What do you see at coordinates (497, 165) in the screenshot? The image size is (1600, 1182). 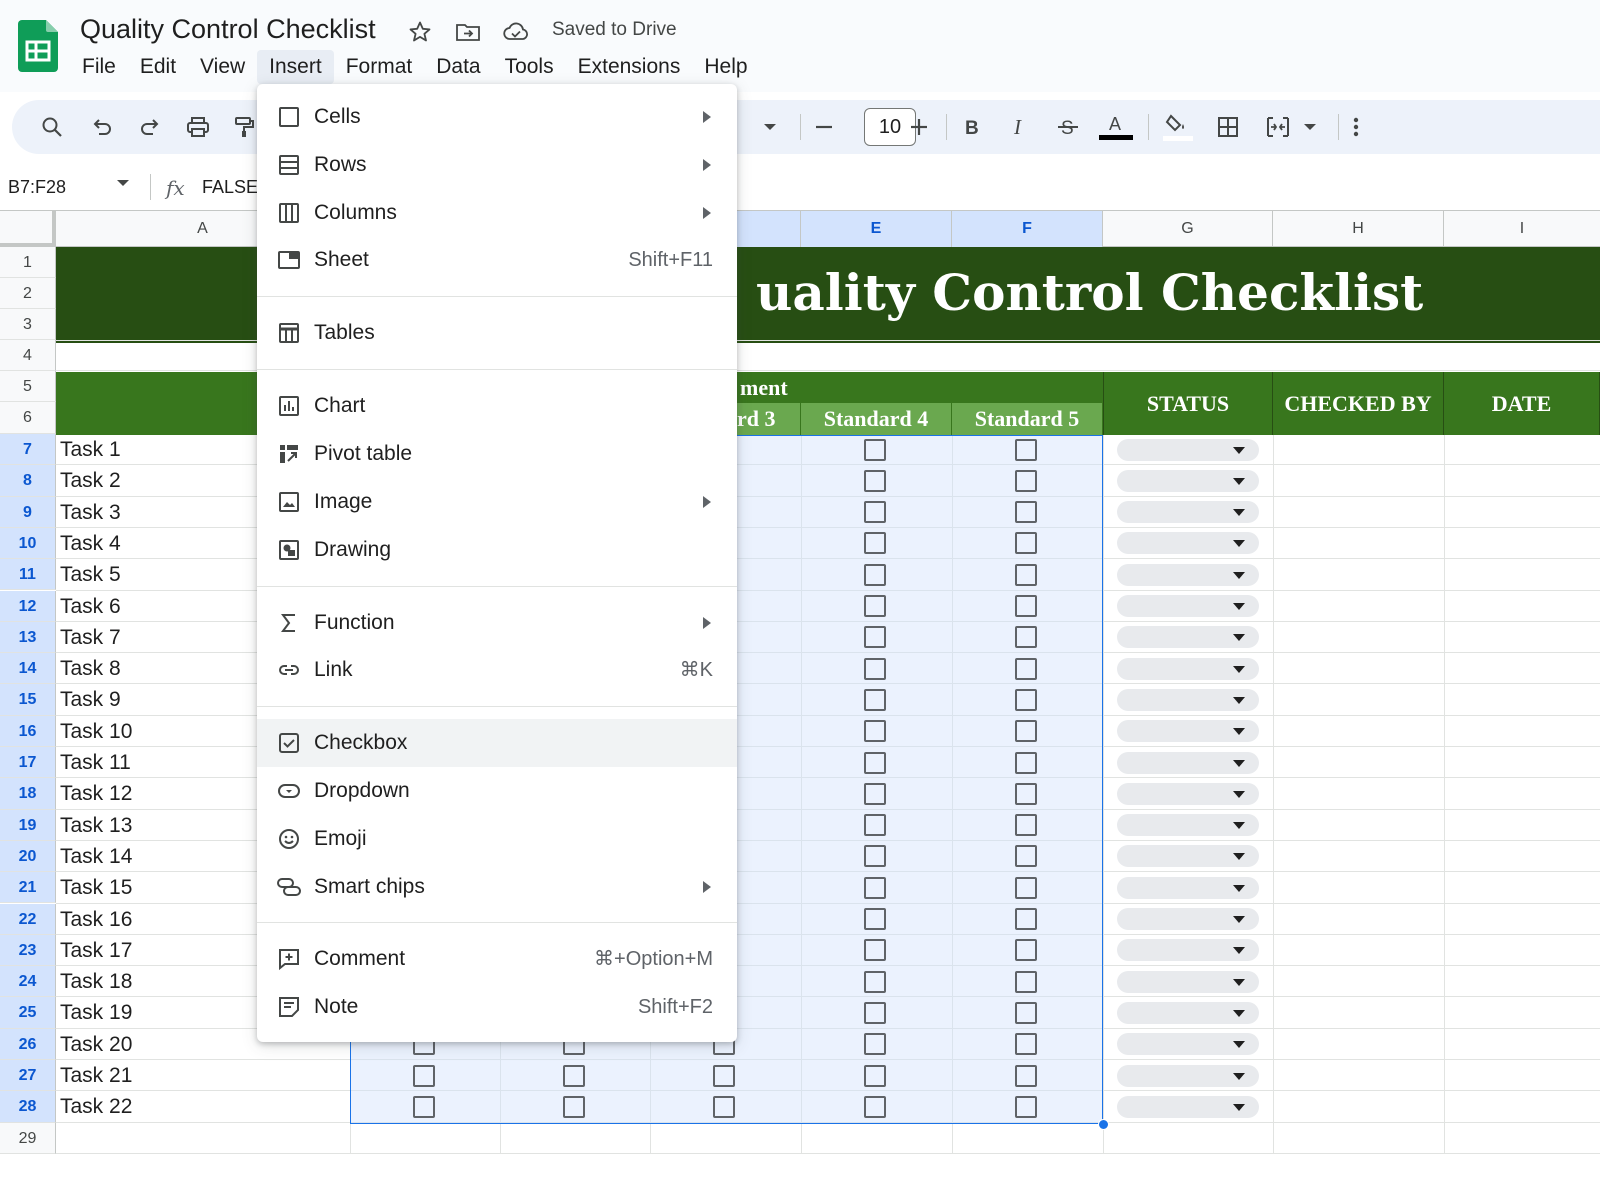 I see `insert-menu-item-rows: Rows` at bounding box center [497, 165].